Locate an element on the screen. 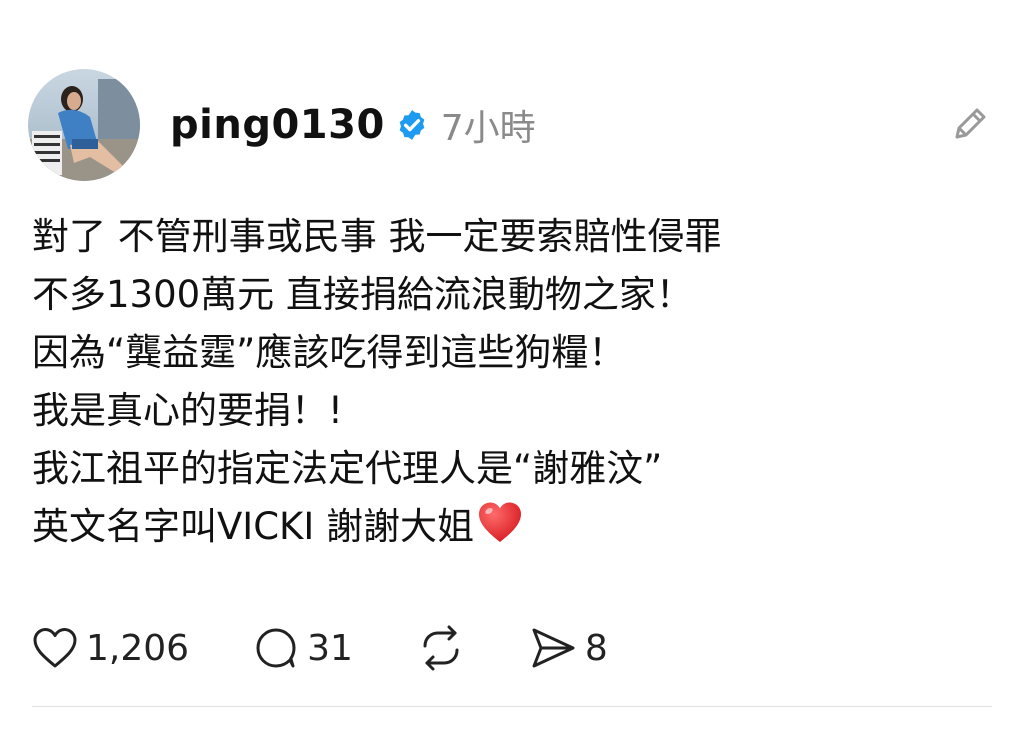 Image resolution: width=1024 pixels, height=742 pixels. like-button: 1,206 is located at coordinates (110, 648).